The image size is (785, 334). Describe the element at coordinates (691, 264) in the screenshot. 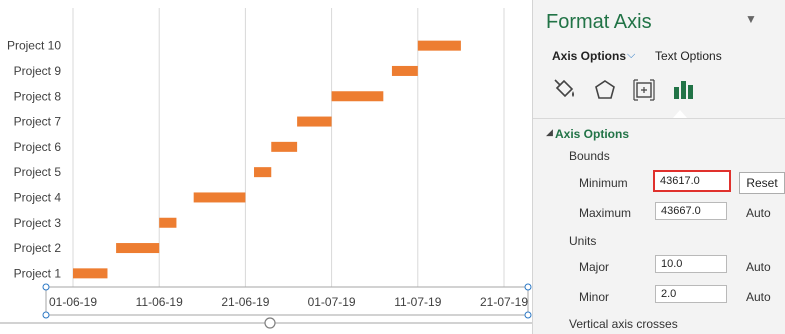

I see `major-input: 10.0` at that location.